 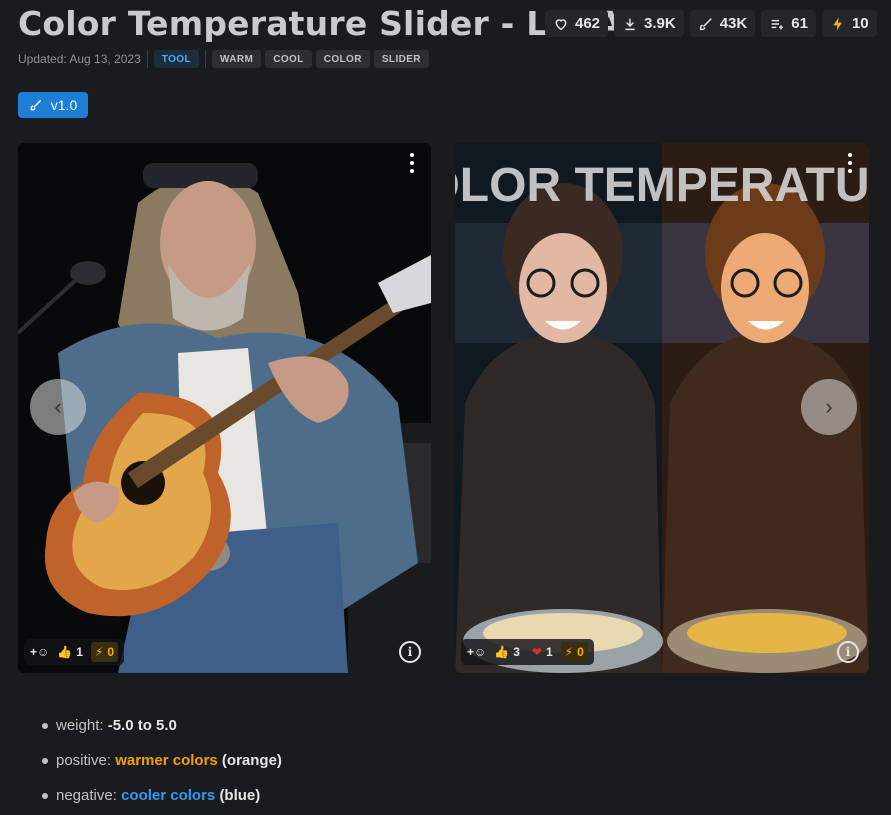 I want to click on reaction-bar: +☺ 👍 3 ❤ 1 ⚡ 0, so click(x=527, y=652).